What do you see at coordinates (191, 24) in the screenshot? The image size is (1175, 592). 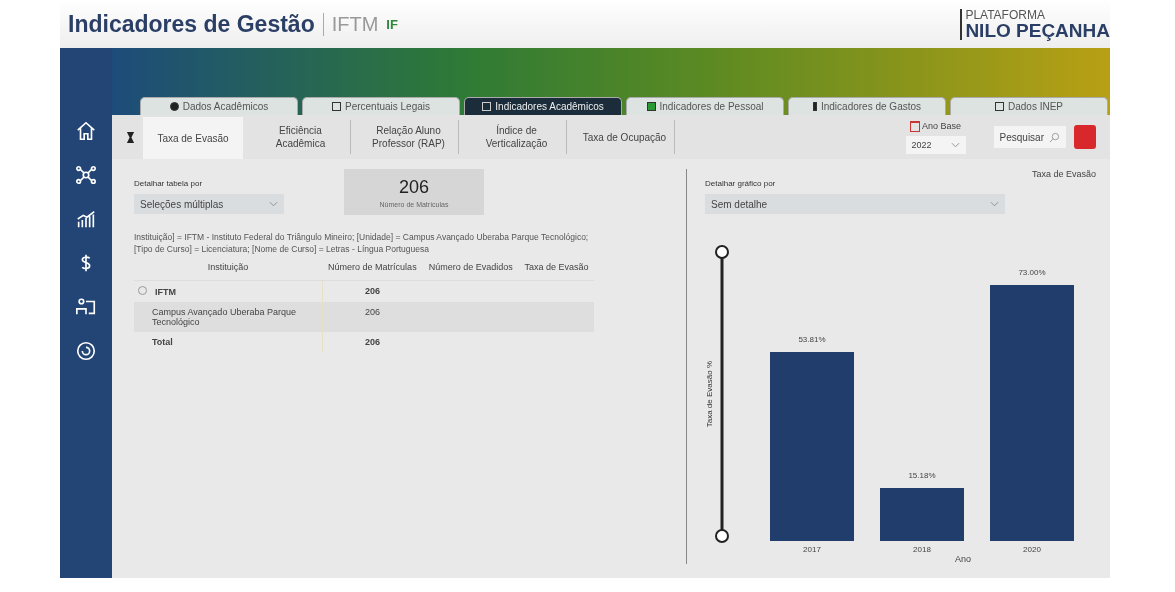 I see `dashboard-title: Indicadores de Gestão` at bounding box center [191, 24].